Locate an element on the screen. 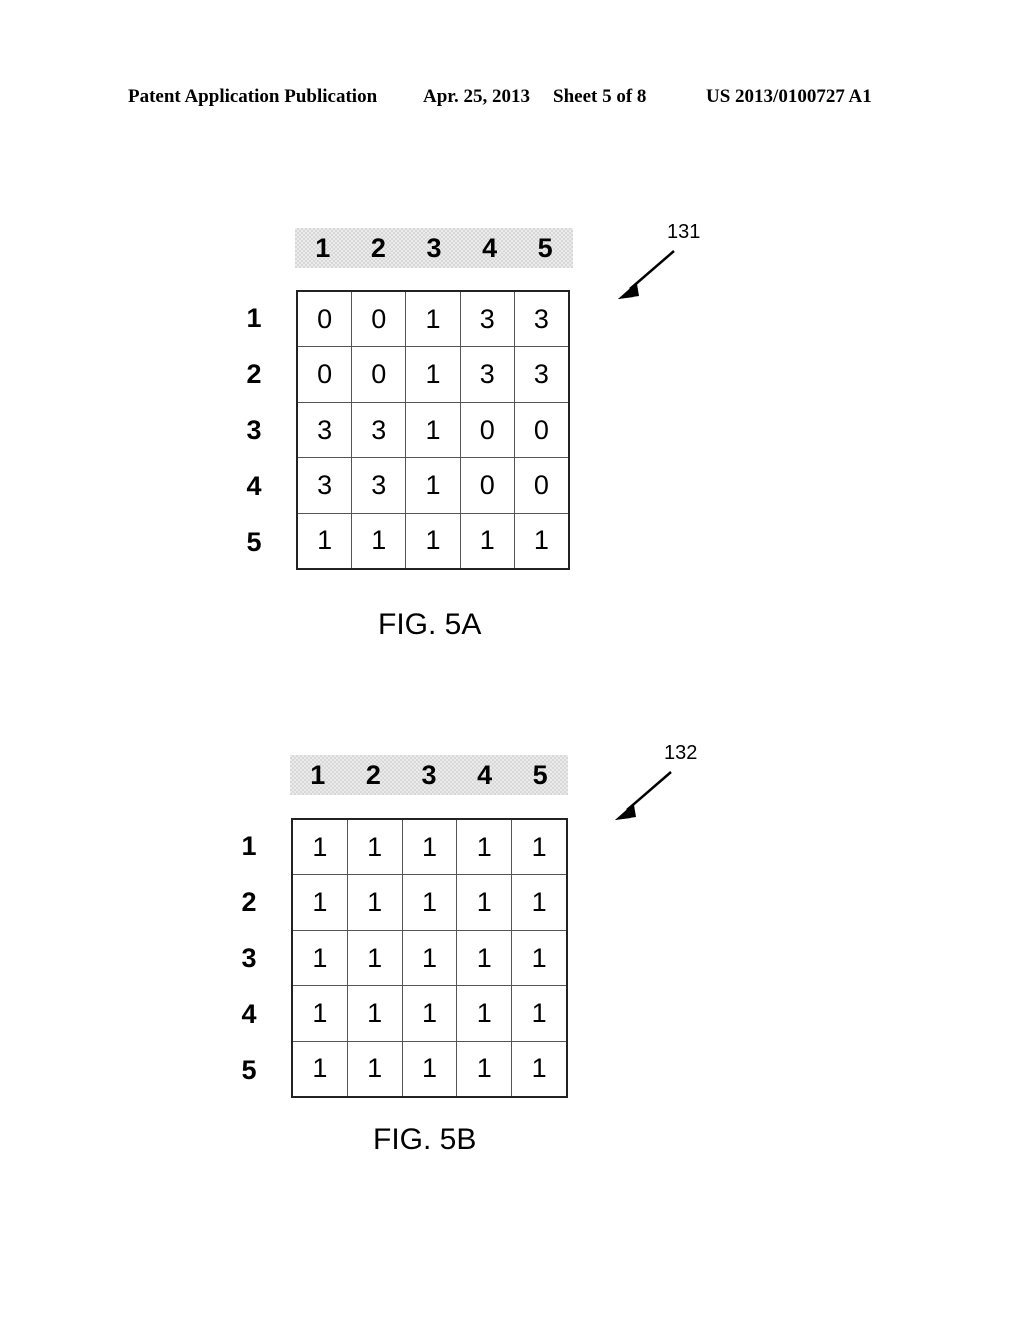 Image resolution: width=1024 pixels, height=1320 pixels. fig-5a-cell-r5c1: 1 is located at coordinates (325, 540).